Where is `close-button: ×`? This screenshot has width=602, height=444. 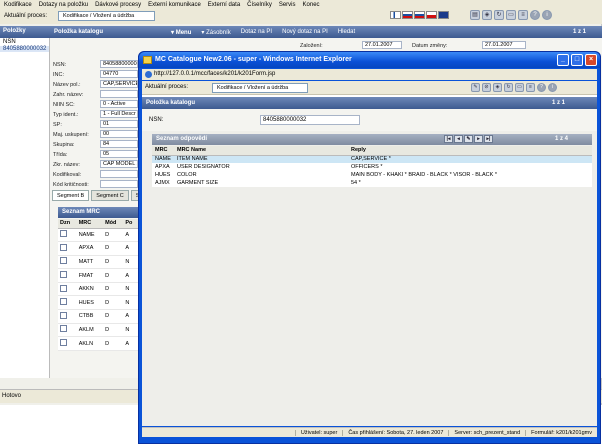 close-button: × is located at coordinates (591, 60).